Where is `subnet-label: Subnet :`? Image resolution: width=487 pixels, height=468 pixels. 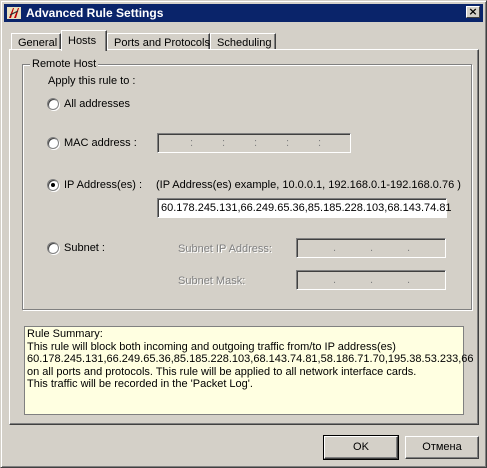 subnet-label: Subnet : is located at coordinates (84, 248).